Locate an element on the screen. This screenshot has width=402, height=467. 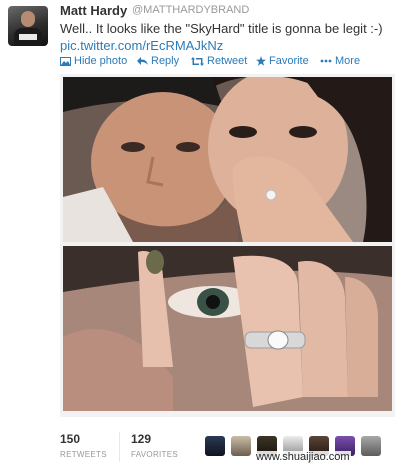
more-button: More is located at coordinates (340, 61).